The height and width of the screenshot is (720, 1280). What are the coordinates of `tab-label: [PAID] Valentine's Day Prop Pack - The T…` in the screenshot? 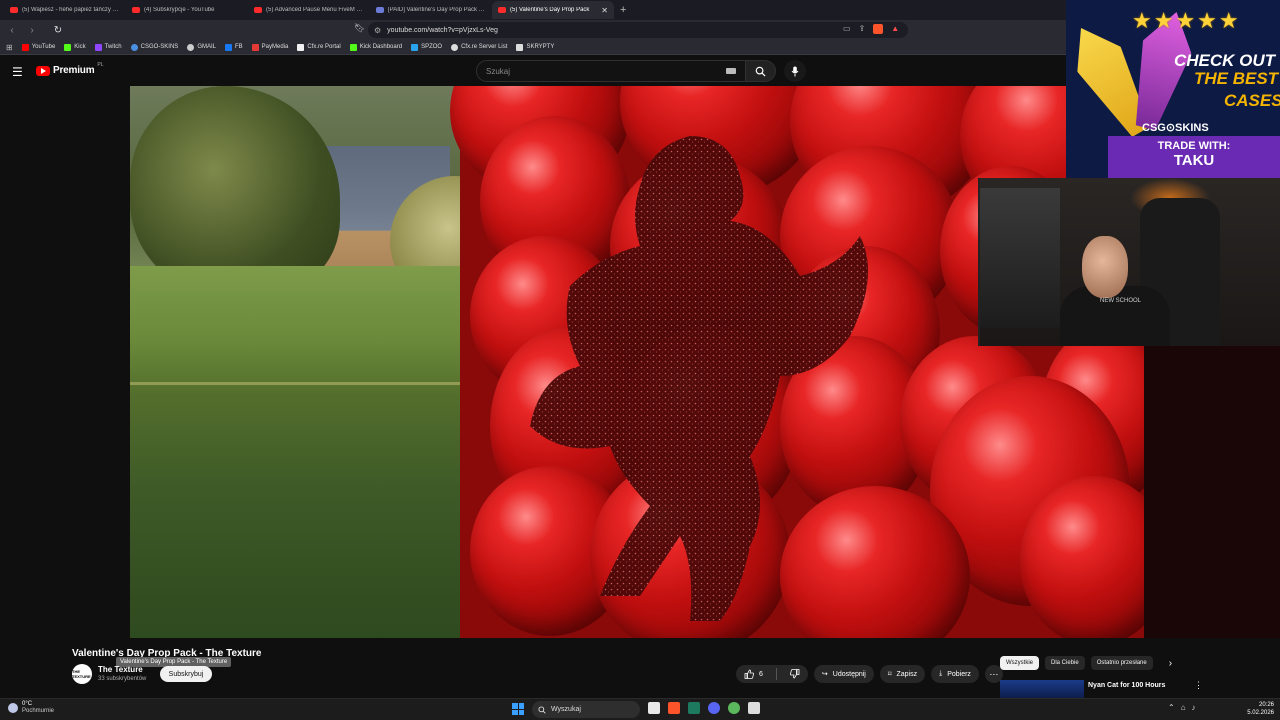 It's located at (437, 10).